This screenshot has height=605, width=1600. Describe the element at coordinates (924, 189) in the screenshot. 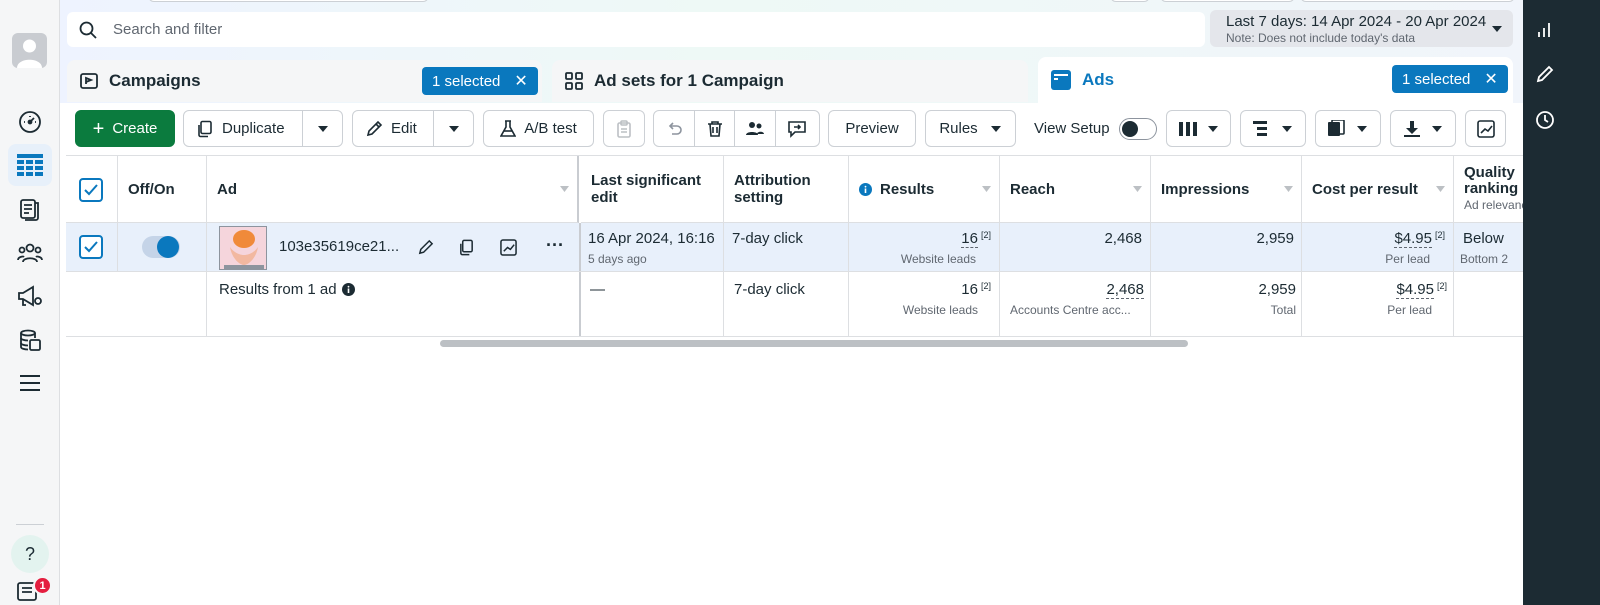

I see `header-results: Results` at that location.